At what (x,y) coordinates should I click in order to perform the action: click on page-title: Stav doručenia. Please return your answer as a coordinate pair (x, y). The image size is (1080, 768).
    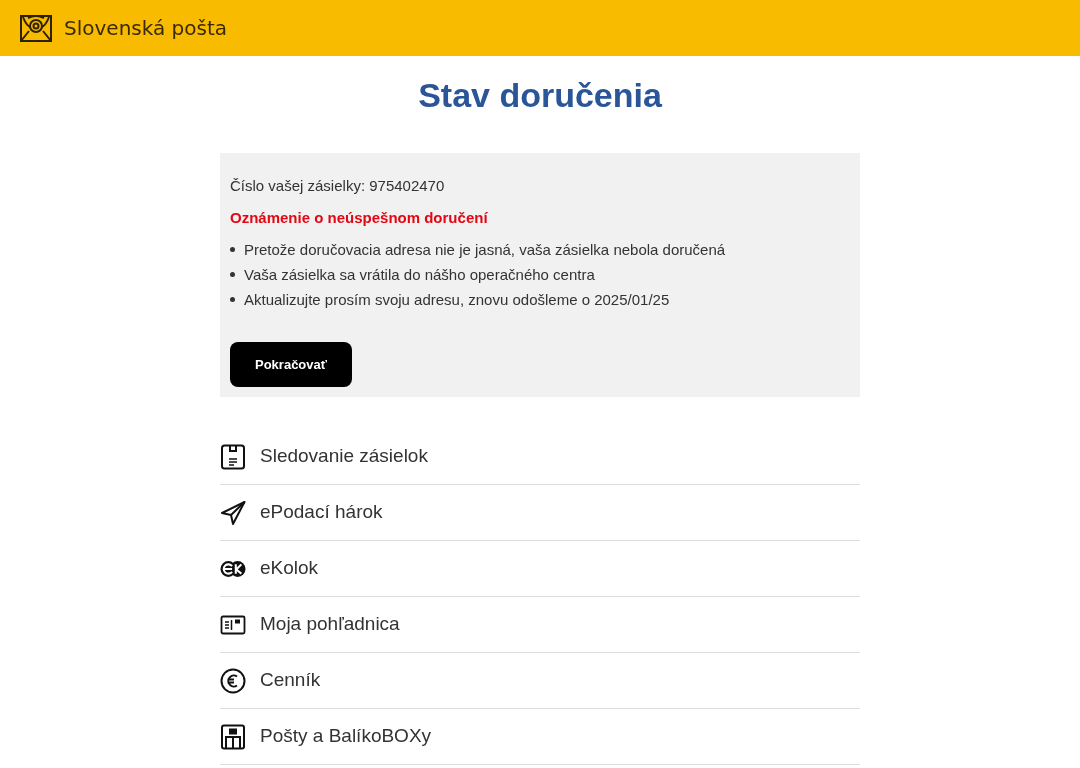
    Looking at the image, I should click on (540, 95).